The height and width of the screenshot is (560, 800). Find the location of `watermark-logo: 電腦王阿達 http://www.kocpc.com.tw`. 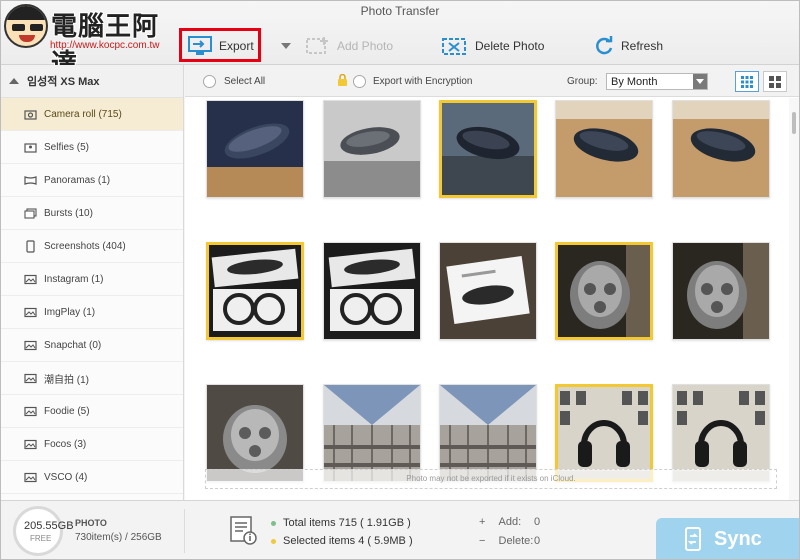

watermark-logo: 電腦王阿達 http://www.kocpc.com.tw is located at coordinates (90, 41).